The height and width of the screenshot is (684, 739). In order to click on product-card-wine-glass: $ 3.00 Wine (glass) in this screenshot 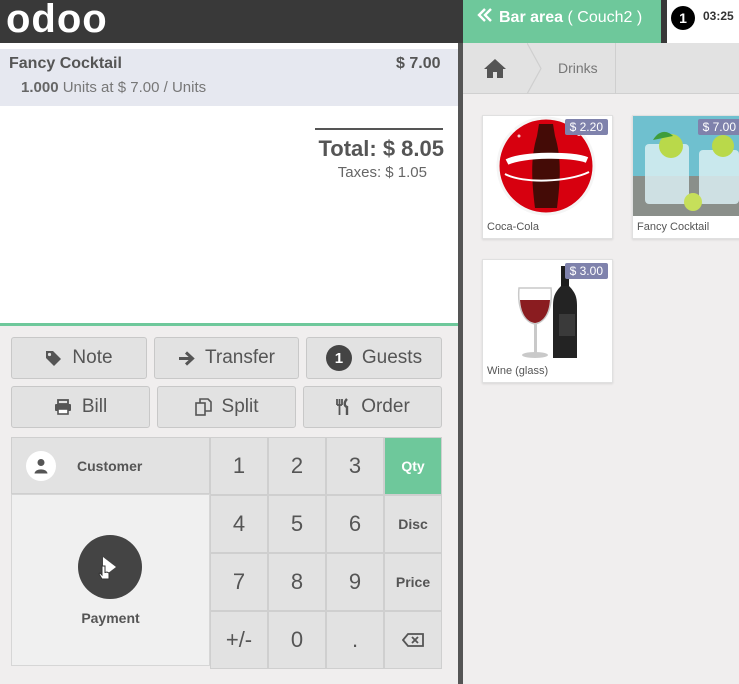, I will do `click(547, 321)`.